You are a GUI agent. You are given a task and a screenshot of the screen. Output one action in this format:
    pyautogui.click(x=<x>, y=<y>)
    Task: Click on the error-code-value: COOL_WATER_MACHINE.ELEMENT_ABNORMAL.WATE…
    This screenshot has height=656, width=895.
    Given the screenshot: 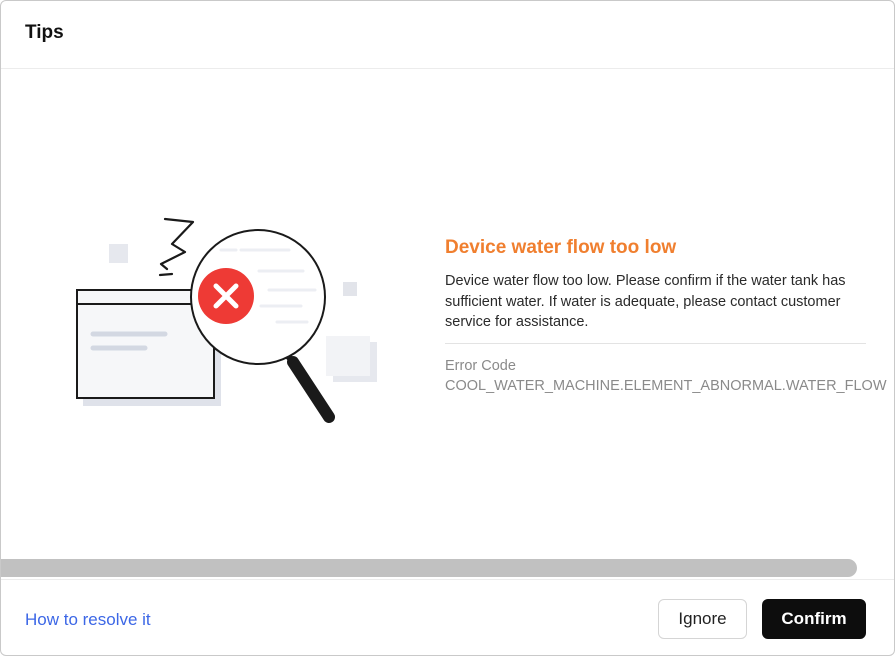 What is the action you would take?
    pyautogui.click(x=666, y=385)
    